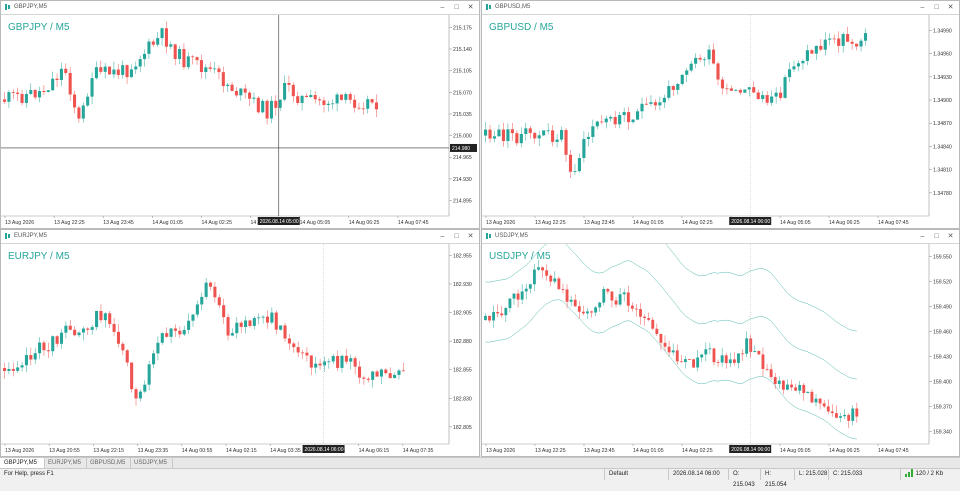 Image resolution: width=960 pixels, height=491 pixels. I want to click on symbol-label: GBPJPY / M5, so click(39, 27).